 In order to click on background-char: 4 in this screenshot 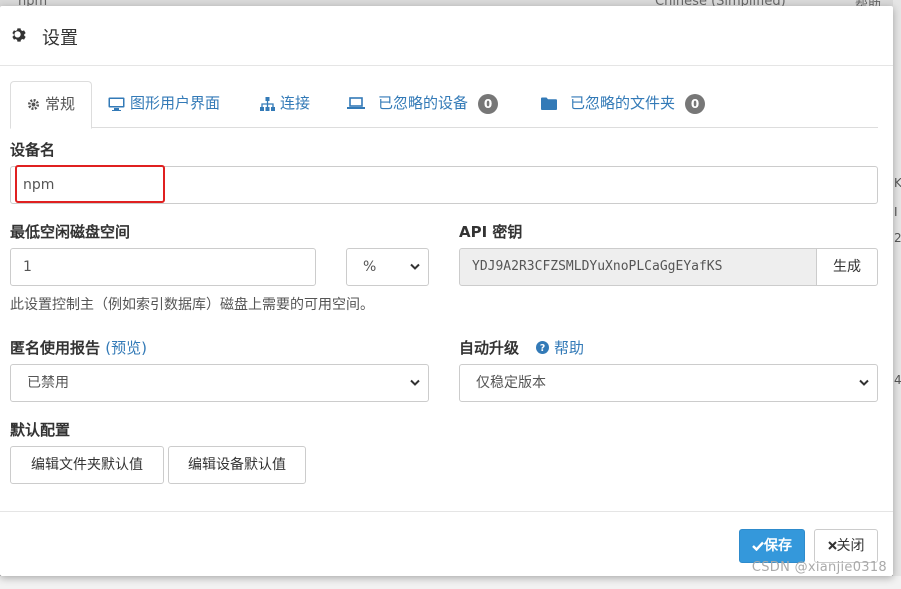, I will do `click(897, 380)`.